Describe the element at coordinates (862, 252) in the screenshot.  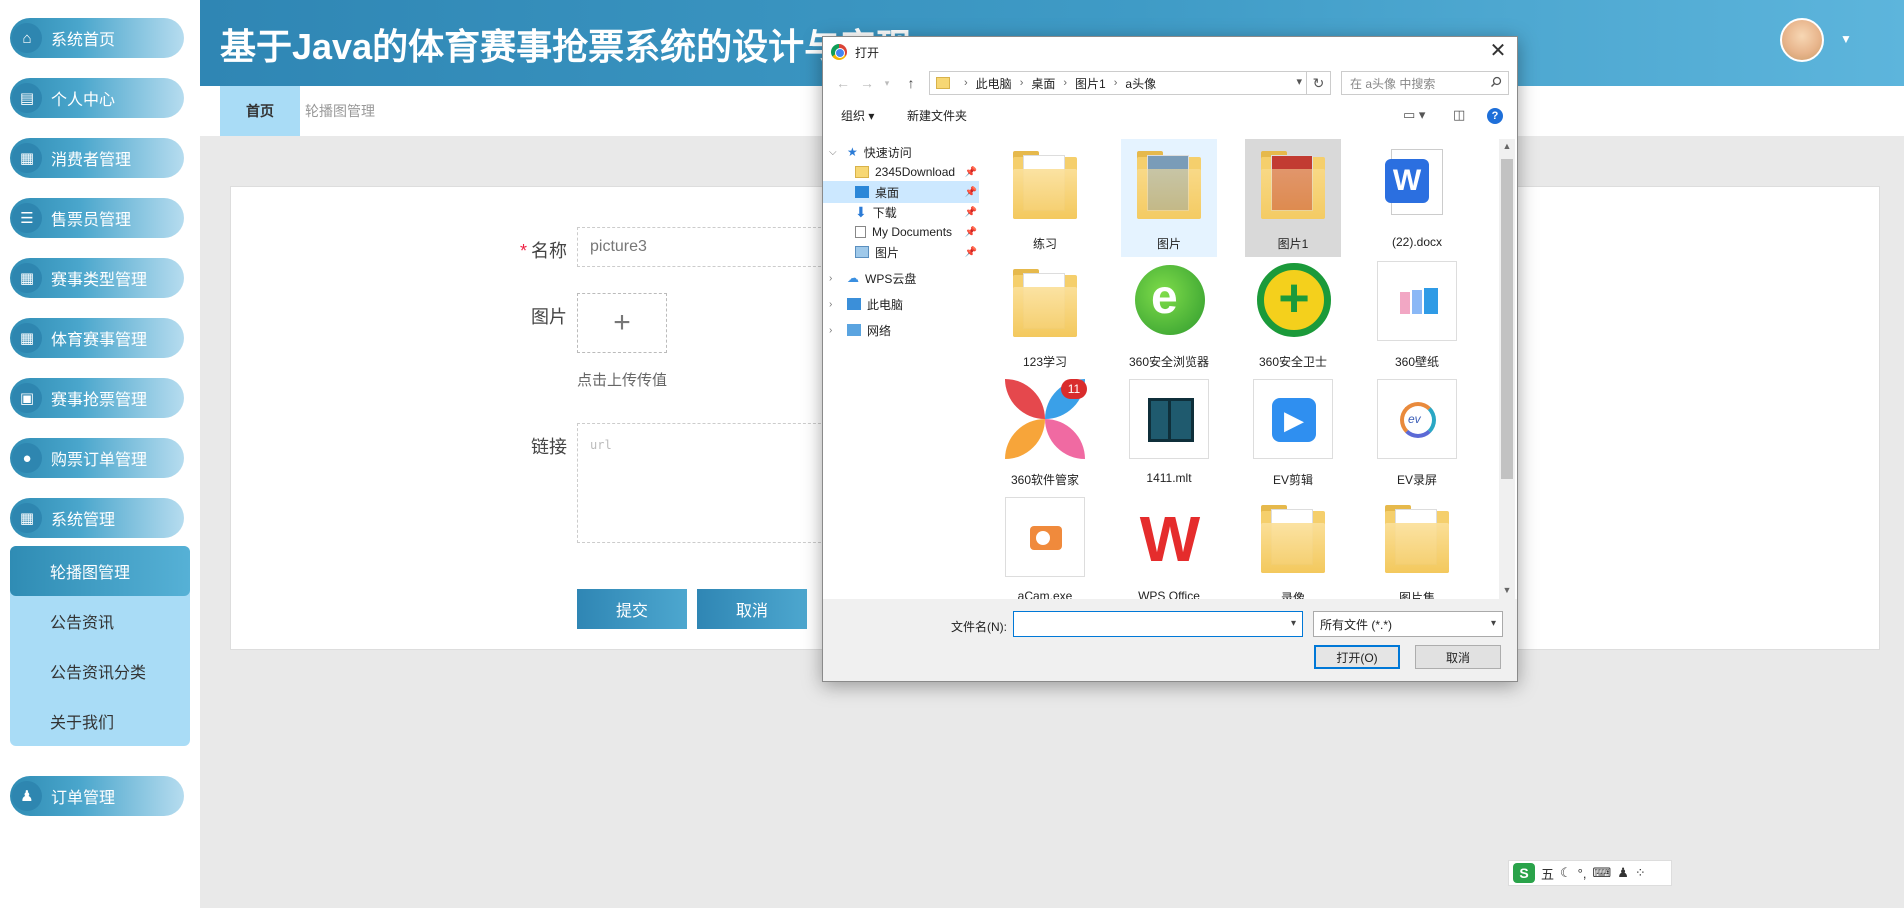
I see `picture-icon` at that location.